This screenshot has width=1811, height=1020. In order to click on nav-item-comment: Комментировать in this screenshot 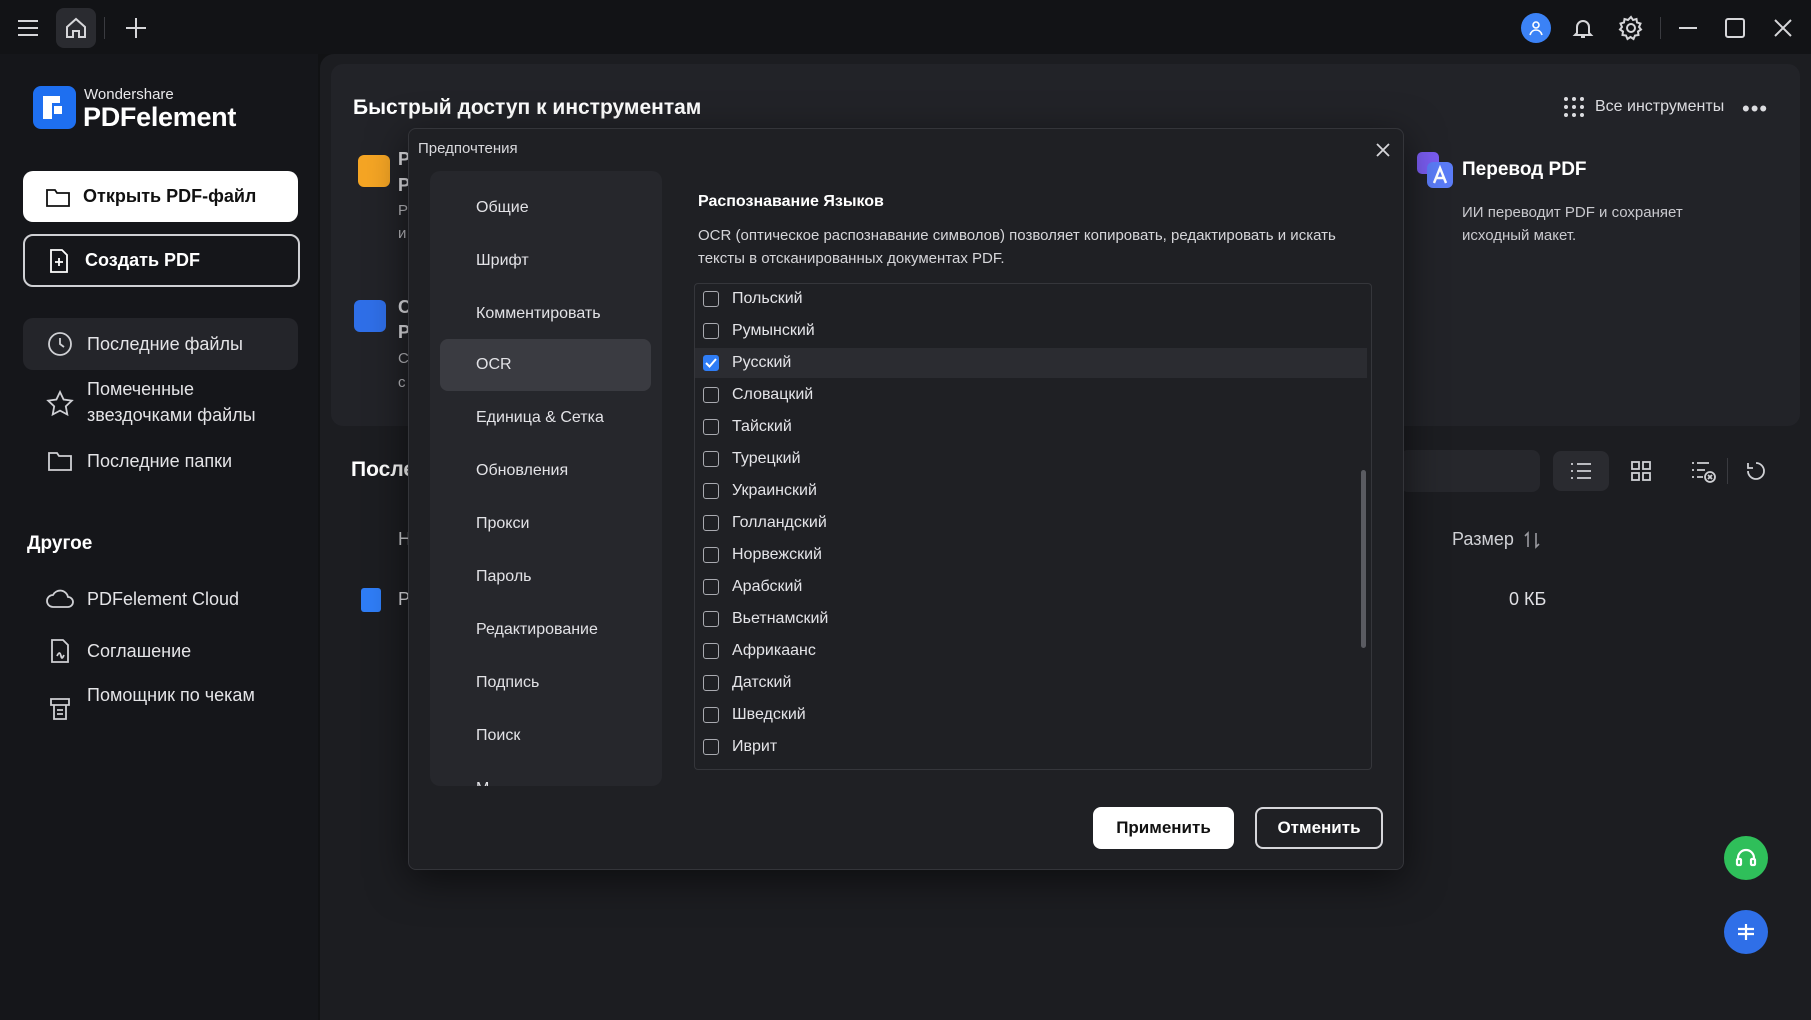, I will do `click(545, 314)`.